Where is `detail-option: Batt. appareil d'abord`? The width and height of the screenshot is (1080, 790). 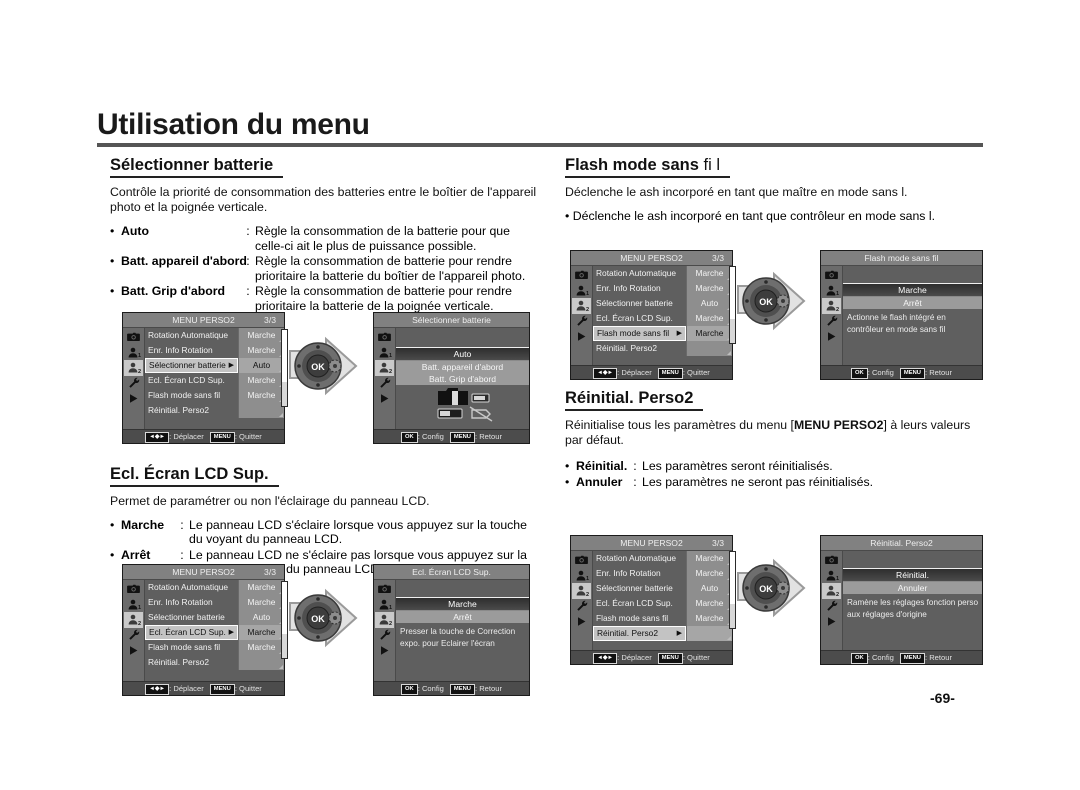 detail-option: Batt. appareil d'abord is located at coordinates (462, 367).